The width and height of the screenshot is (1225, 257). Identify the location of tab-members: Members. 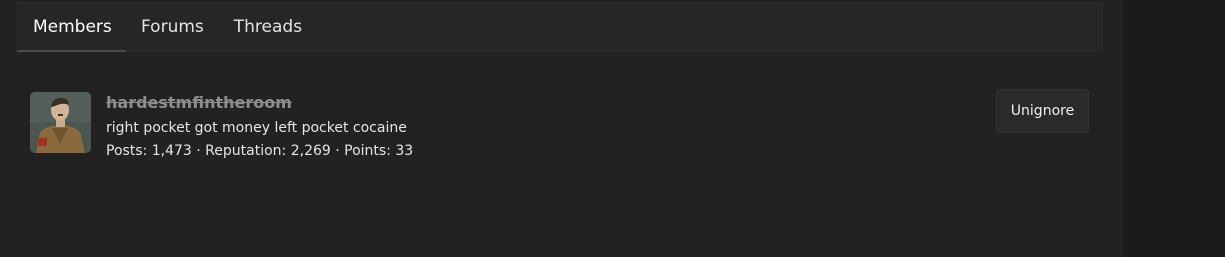
(71, 27).